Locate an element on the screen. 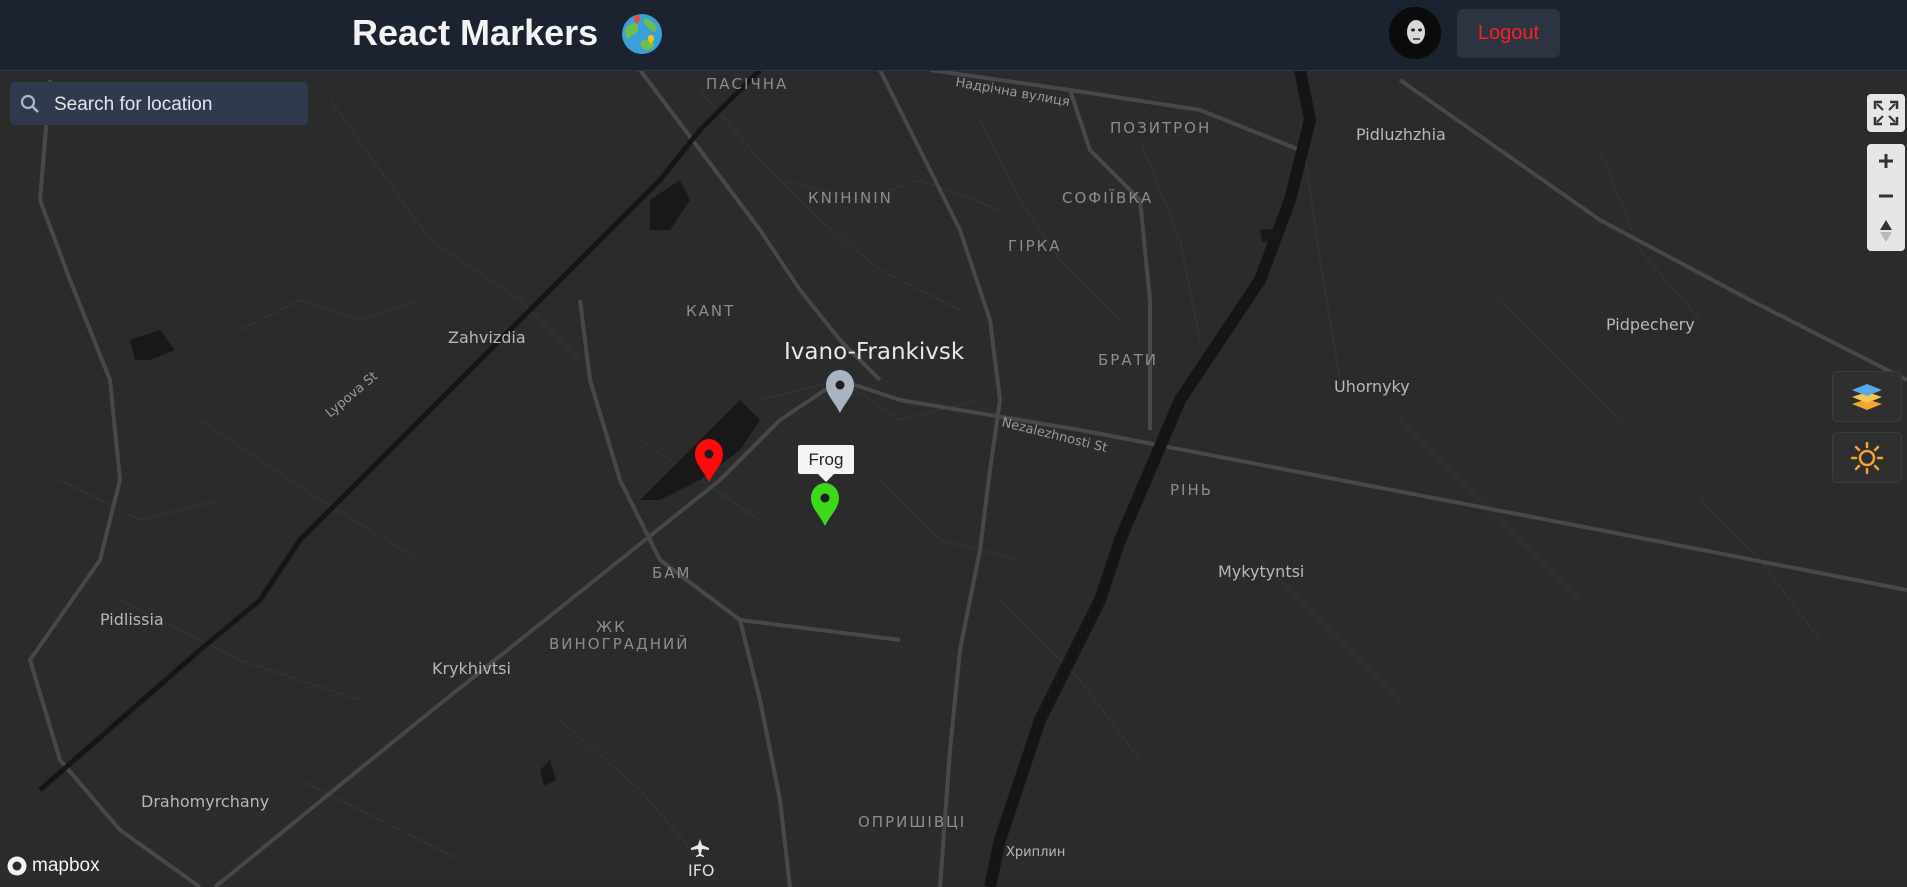 The height and width of the screenshot is (887, 1907). marker-popup: Frog is located at coordinates (826, 463).